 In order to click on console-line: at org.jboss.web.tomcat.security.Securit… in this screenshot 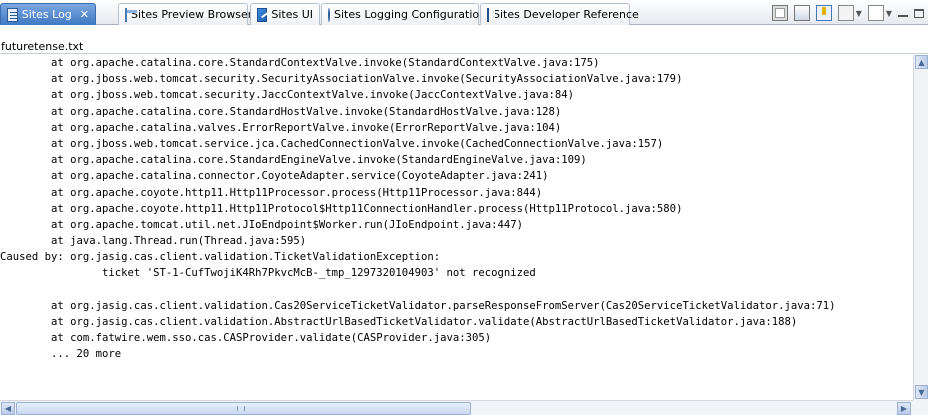, I will do `click(341, 79)`.